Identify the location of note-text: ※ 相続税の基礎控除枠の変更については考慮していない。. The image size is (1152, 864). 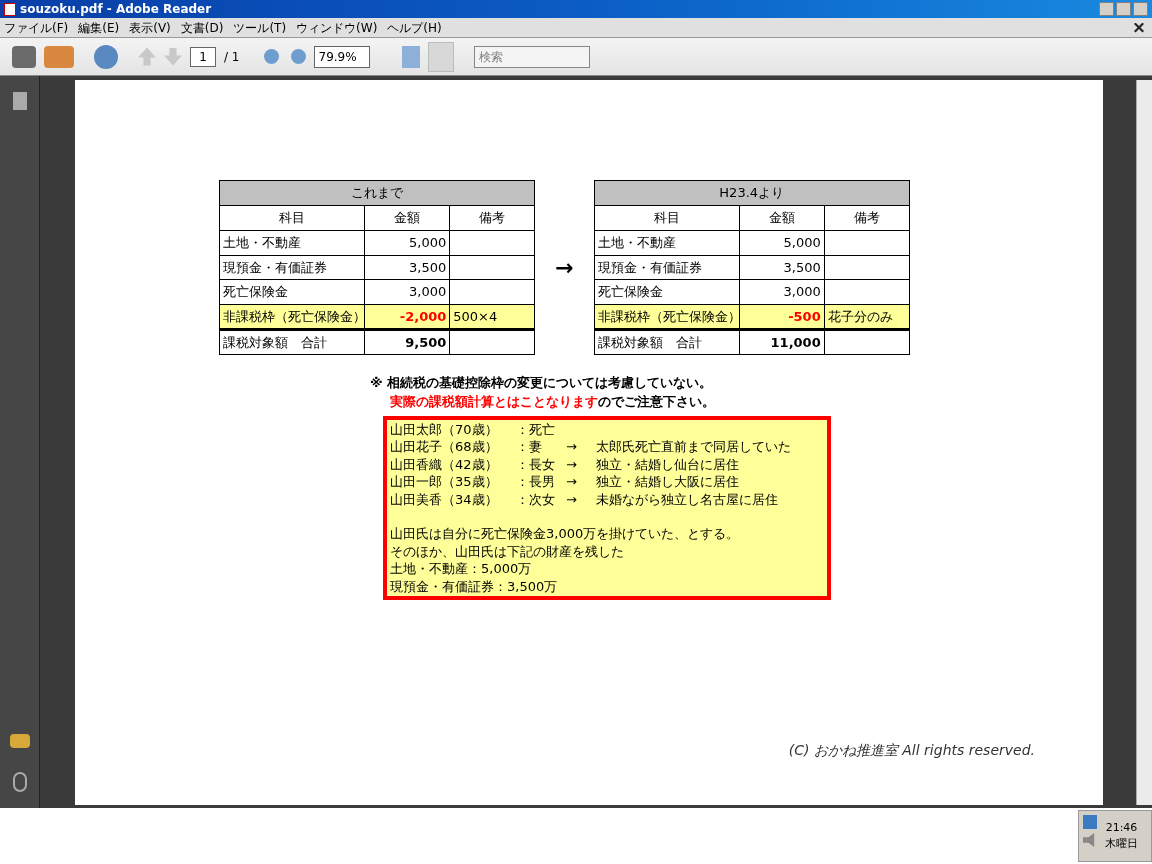
(542, 382).